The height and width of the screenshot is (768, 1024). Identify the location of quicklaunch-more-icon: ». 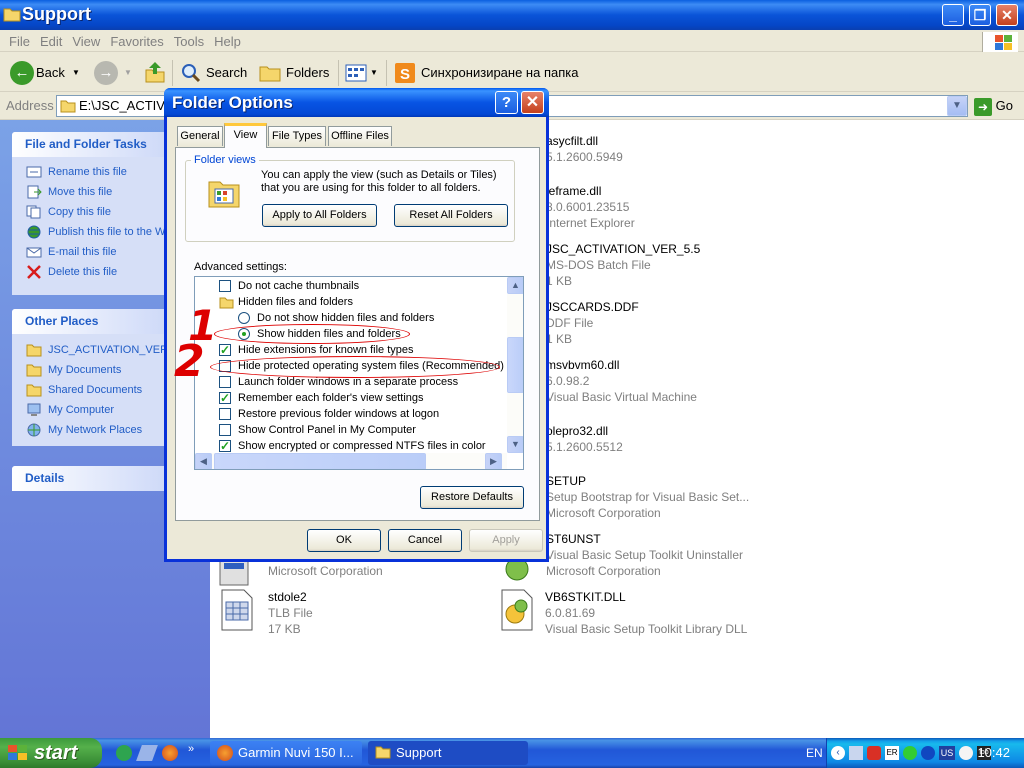
(191, 749).